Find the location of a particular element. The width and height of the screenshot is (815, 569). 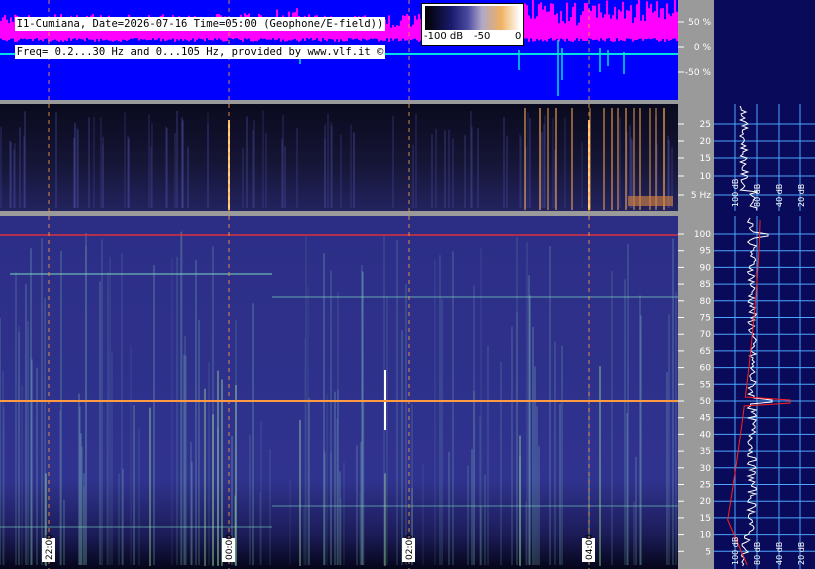

separator-mid is located at coordinates (339, 213).